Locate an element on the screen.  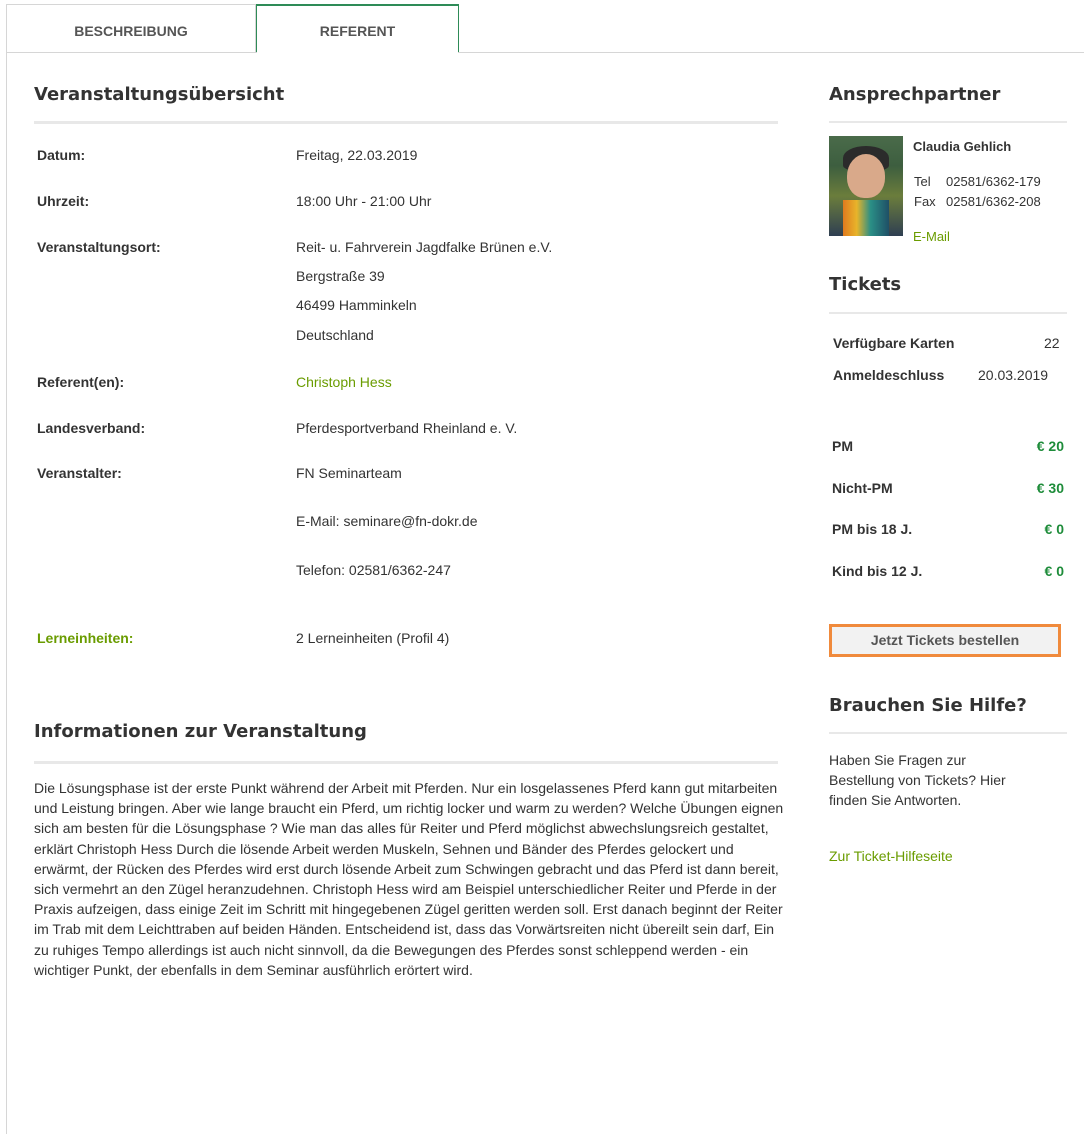
venue-line: Bergstraße 39 is located at coordinates (340, 276).